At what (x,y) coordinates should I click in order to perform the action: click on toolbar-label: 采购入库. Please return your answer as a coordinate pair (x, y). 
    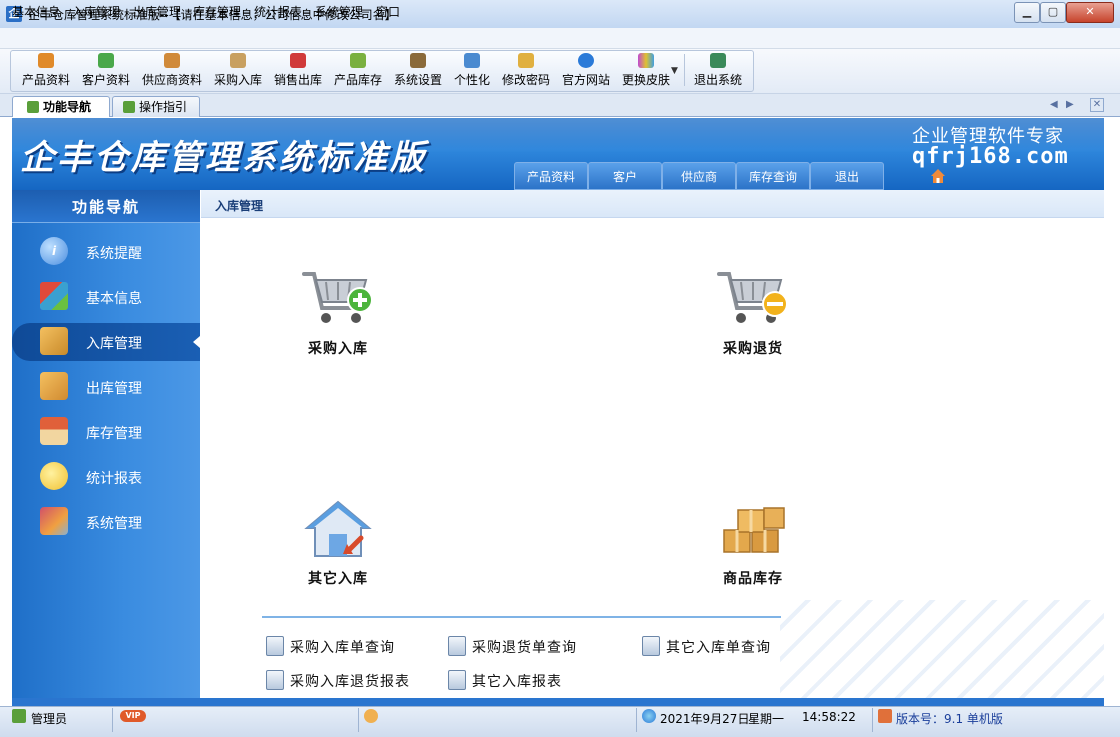
    Looking at the image, I should click on (237, 80).